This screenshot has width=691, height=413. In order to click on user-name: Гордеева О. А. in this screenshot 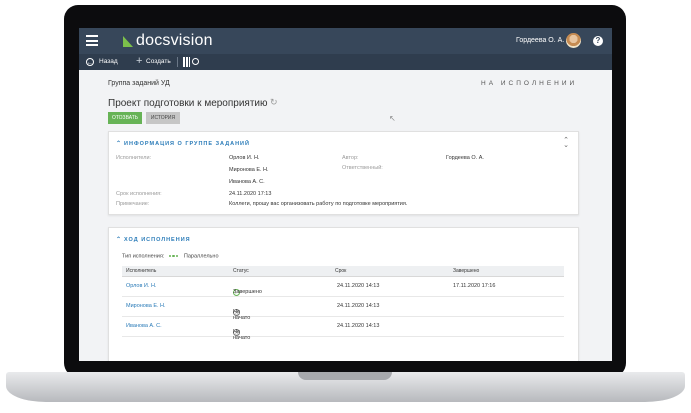, I will do `click(540, 40)`.